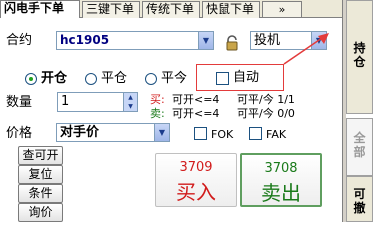  What do you see at coordinates (282, 9) in the screenshot?
I see `tab-more-button: »` at bounding box center [282, 9].